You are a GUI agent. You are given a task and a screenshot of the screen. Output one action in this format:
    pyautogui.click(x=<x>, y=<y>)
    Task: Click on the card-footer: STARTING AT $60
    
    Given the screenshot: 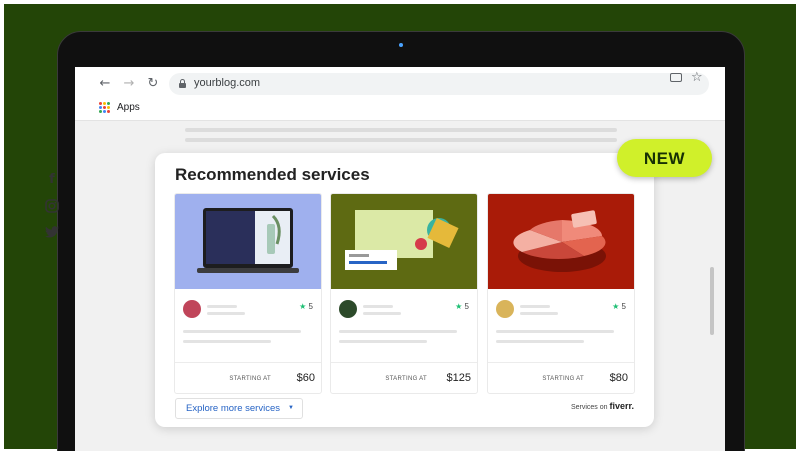 What is the action you would take?
    pyautogui.click(x=248, y=377)
    